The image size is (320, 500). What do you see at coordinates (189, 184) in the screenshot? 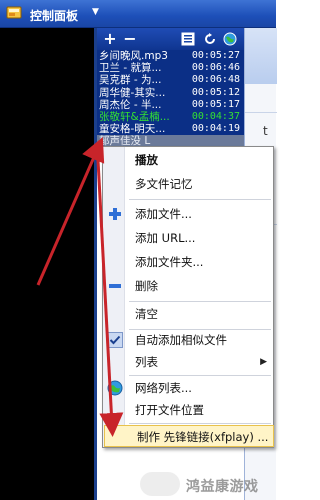
I see `menu-item-multi-file-memory: 多文件记忆` at bounding box center [189, 184].